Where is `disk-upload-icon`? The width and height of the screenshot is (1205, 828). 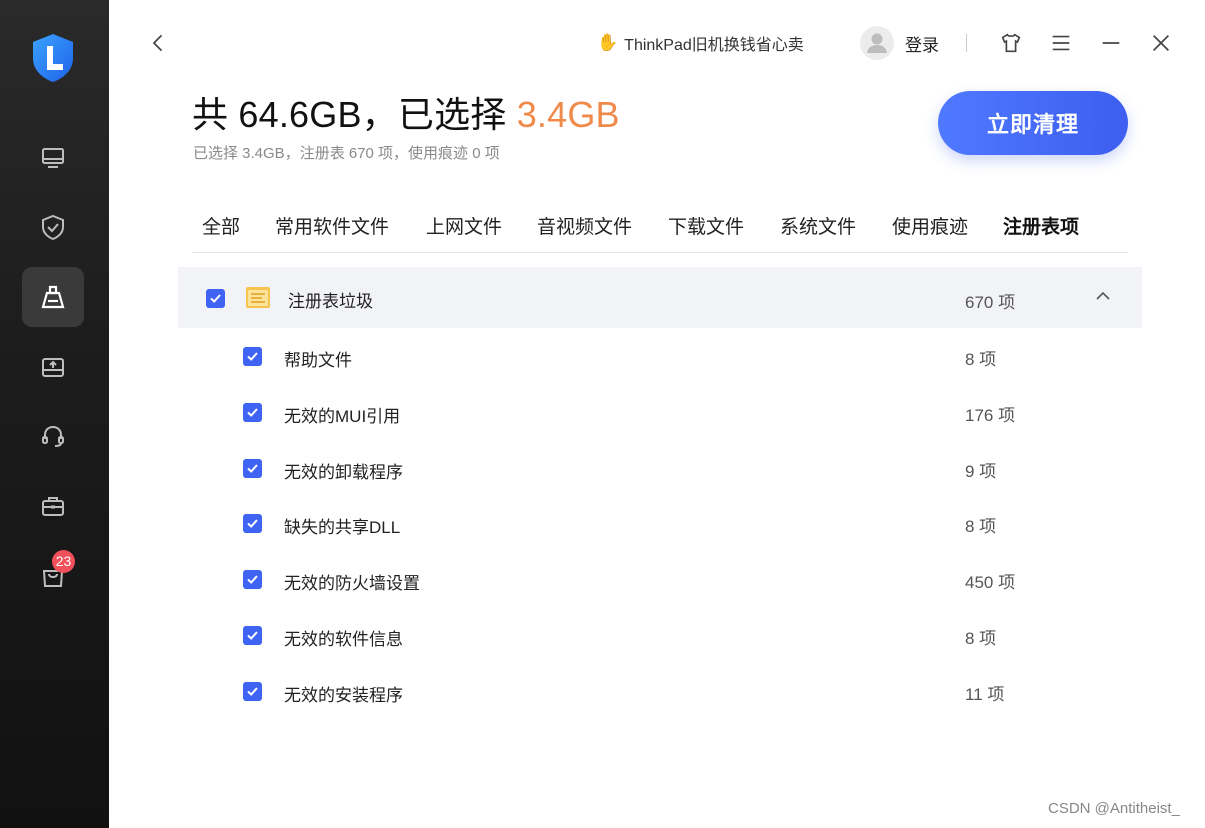 disk-upload-icon is located at coordinates (53, 367).